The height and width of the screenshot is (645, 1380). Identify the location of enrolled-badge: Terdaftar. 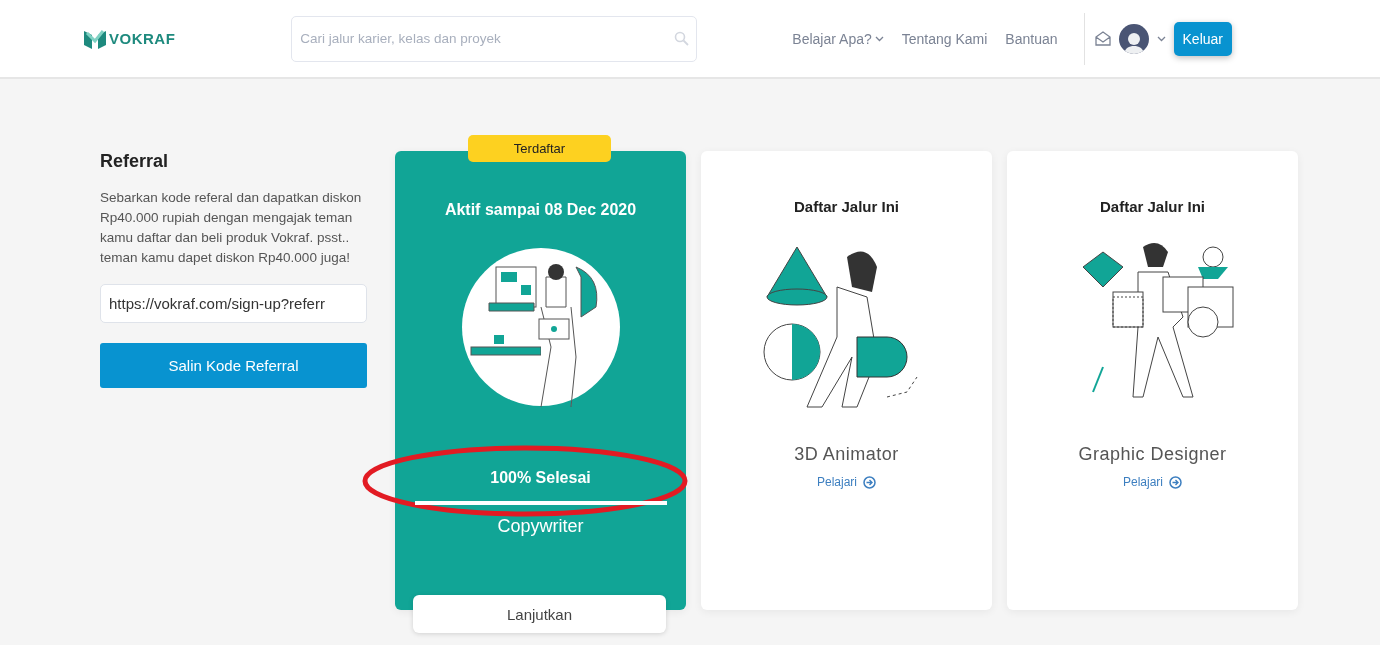
(539, 148).